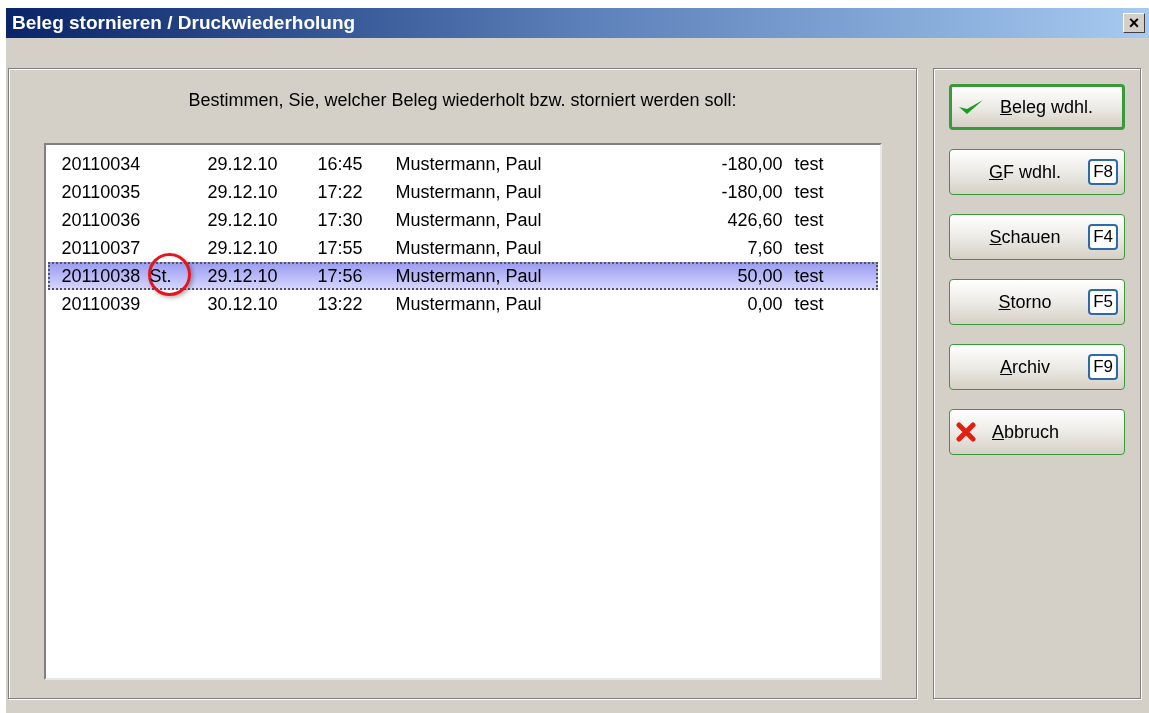  I want to click on list-row: 20110039 30.12.10 13:22 Mustermann, Paul 0,00 test, so click(462, 304).